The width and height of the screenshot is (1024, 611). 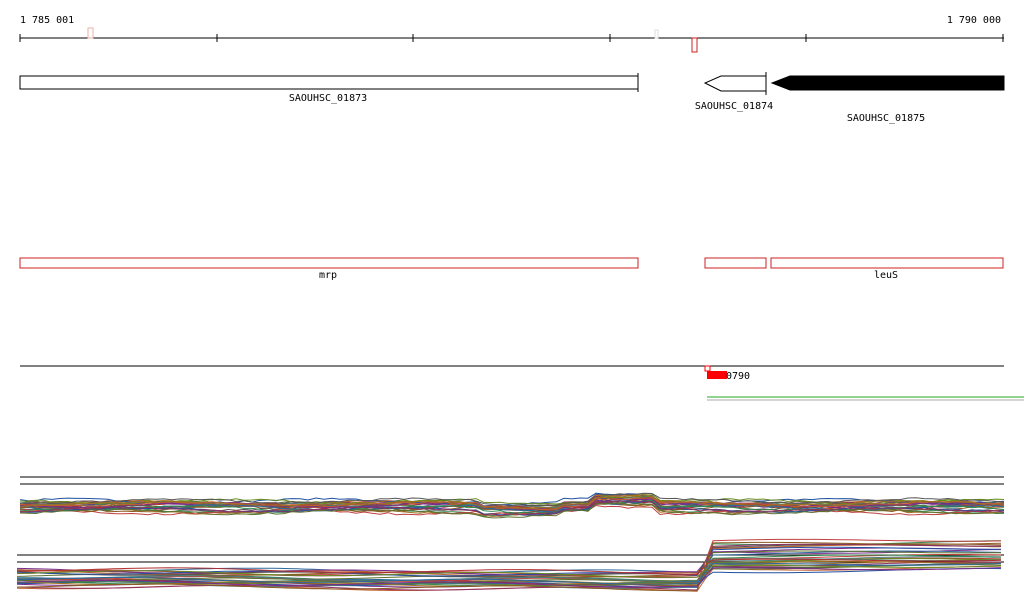 What do you see at coordinates (328, 275) in the screenshot?
I see `operon-label: mrp` at bounding box center [328, 275].